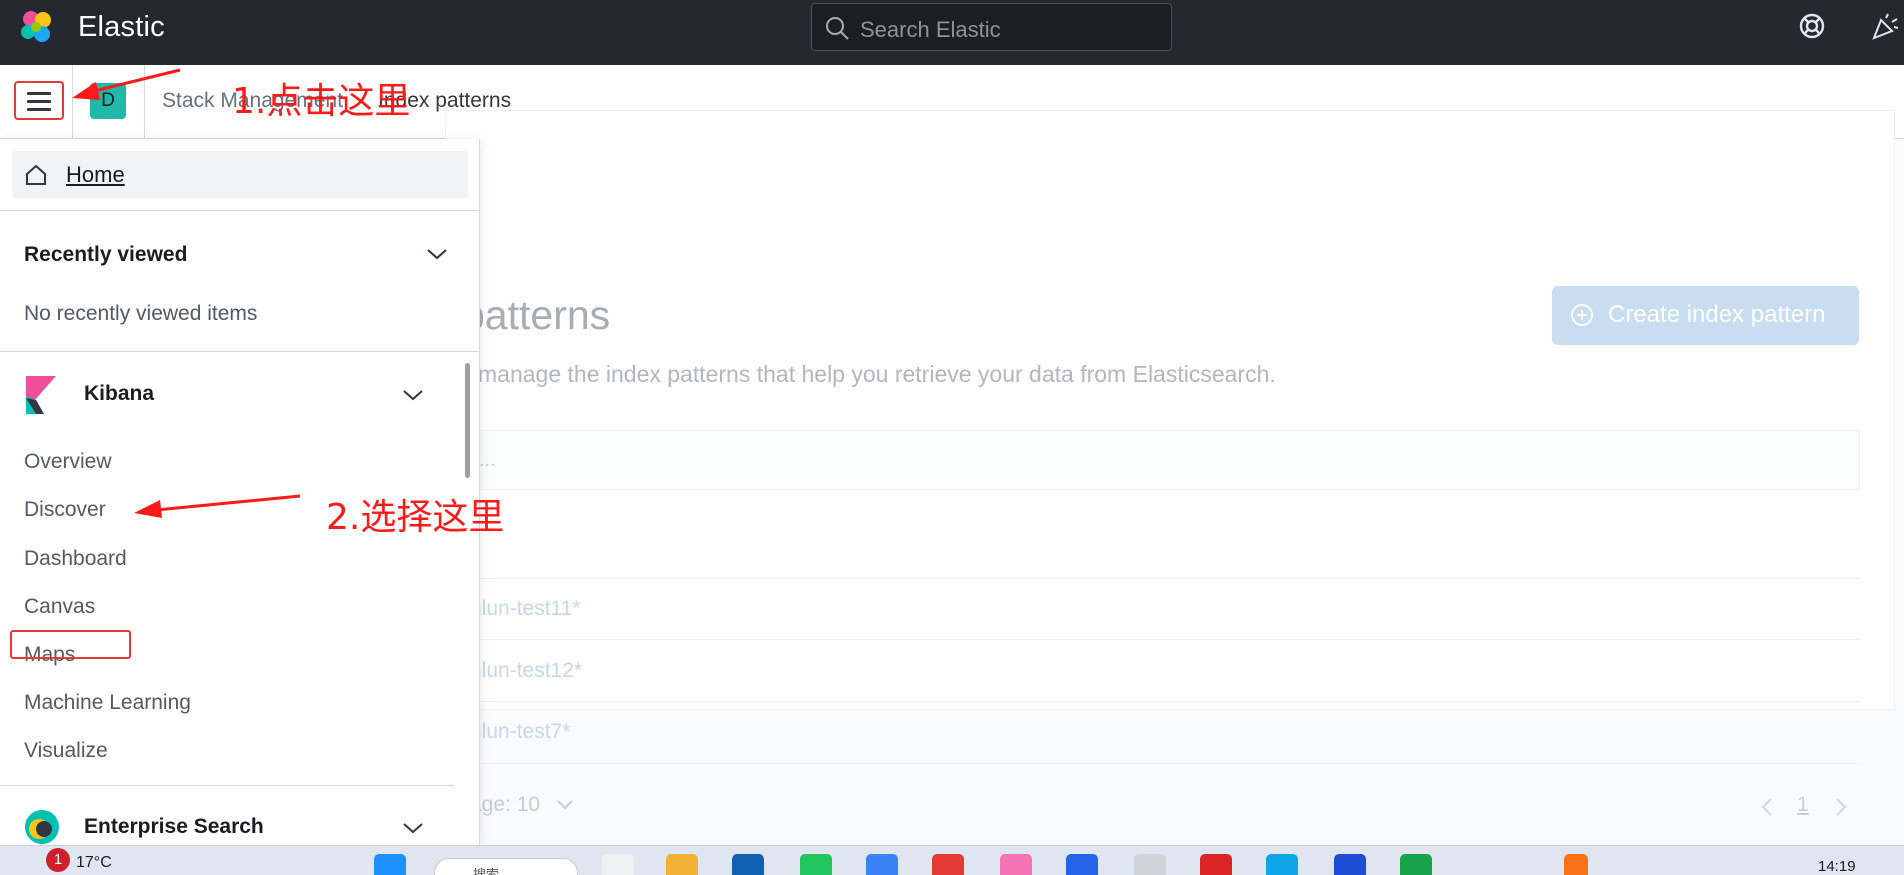 The image size is (1904, 875). I want to click on file-explorer-icon, so click(682, 864).